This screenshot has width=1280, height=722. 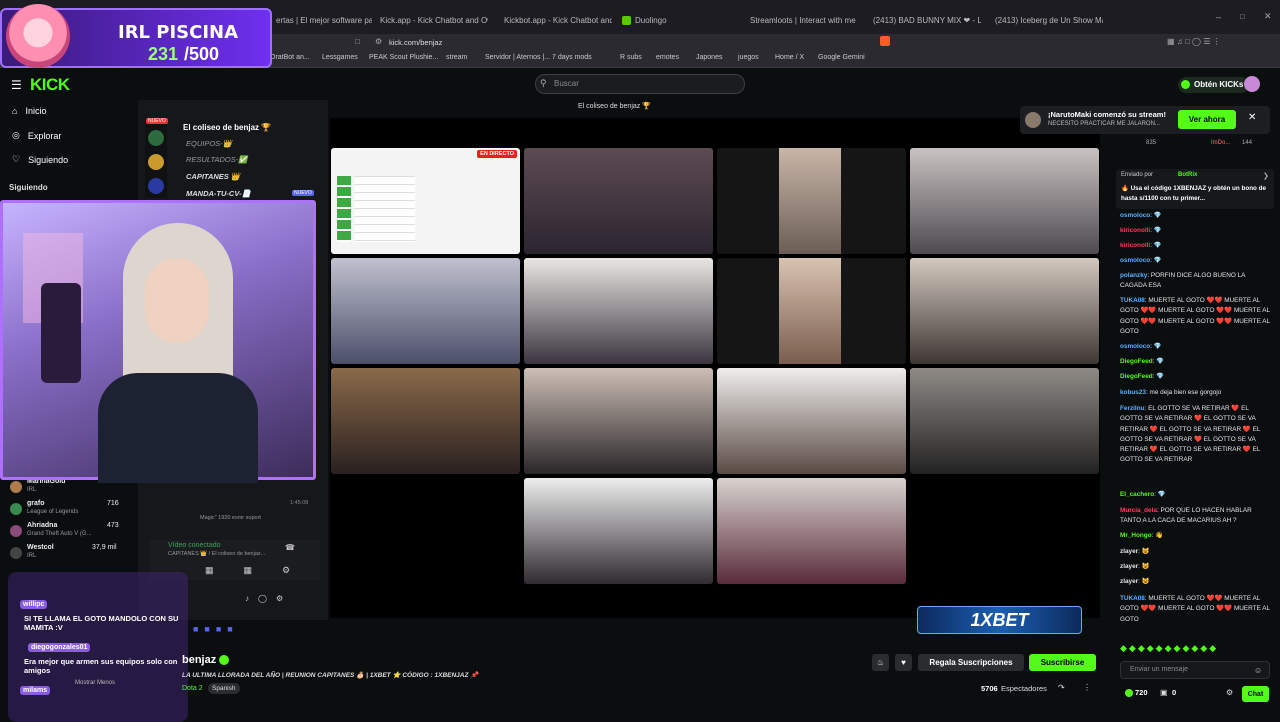 What do you see at coordinates (925, 20) in the screenshot?
I see `browser-tab: (2413) BAD BUNNY MIX ❤ - Lo Mej` at bounding box center [925, 20].